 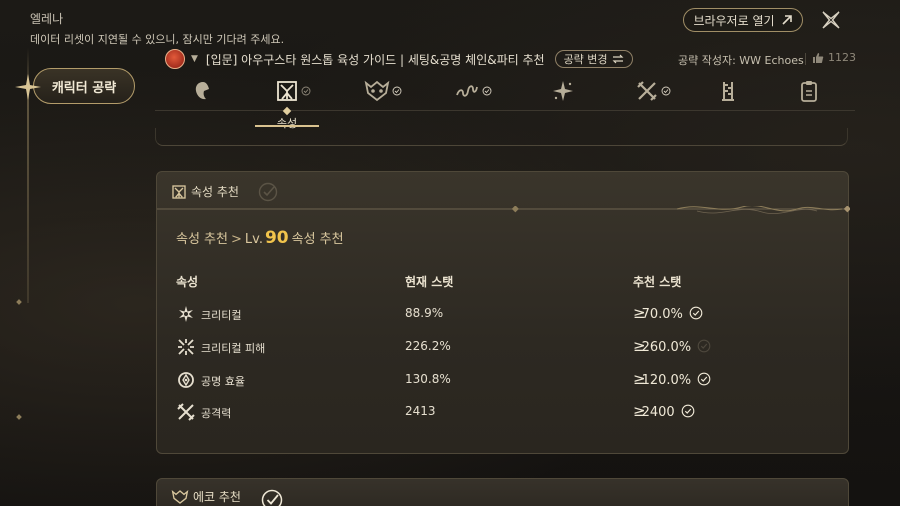 What do you see at coordinates (317, 239) in the screenshot?
I see `level-suffix: 속성 추천` at bounding box center [317, 239].